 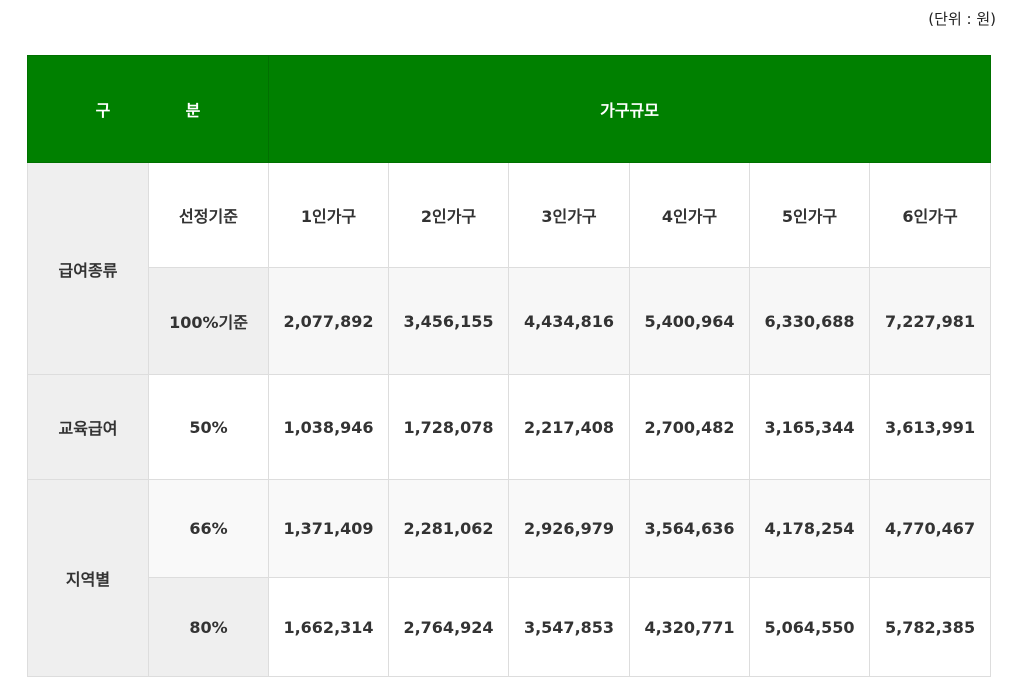 I want to click on table-cell: 3,613,991, so click(x=930, y=427).